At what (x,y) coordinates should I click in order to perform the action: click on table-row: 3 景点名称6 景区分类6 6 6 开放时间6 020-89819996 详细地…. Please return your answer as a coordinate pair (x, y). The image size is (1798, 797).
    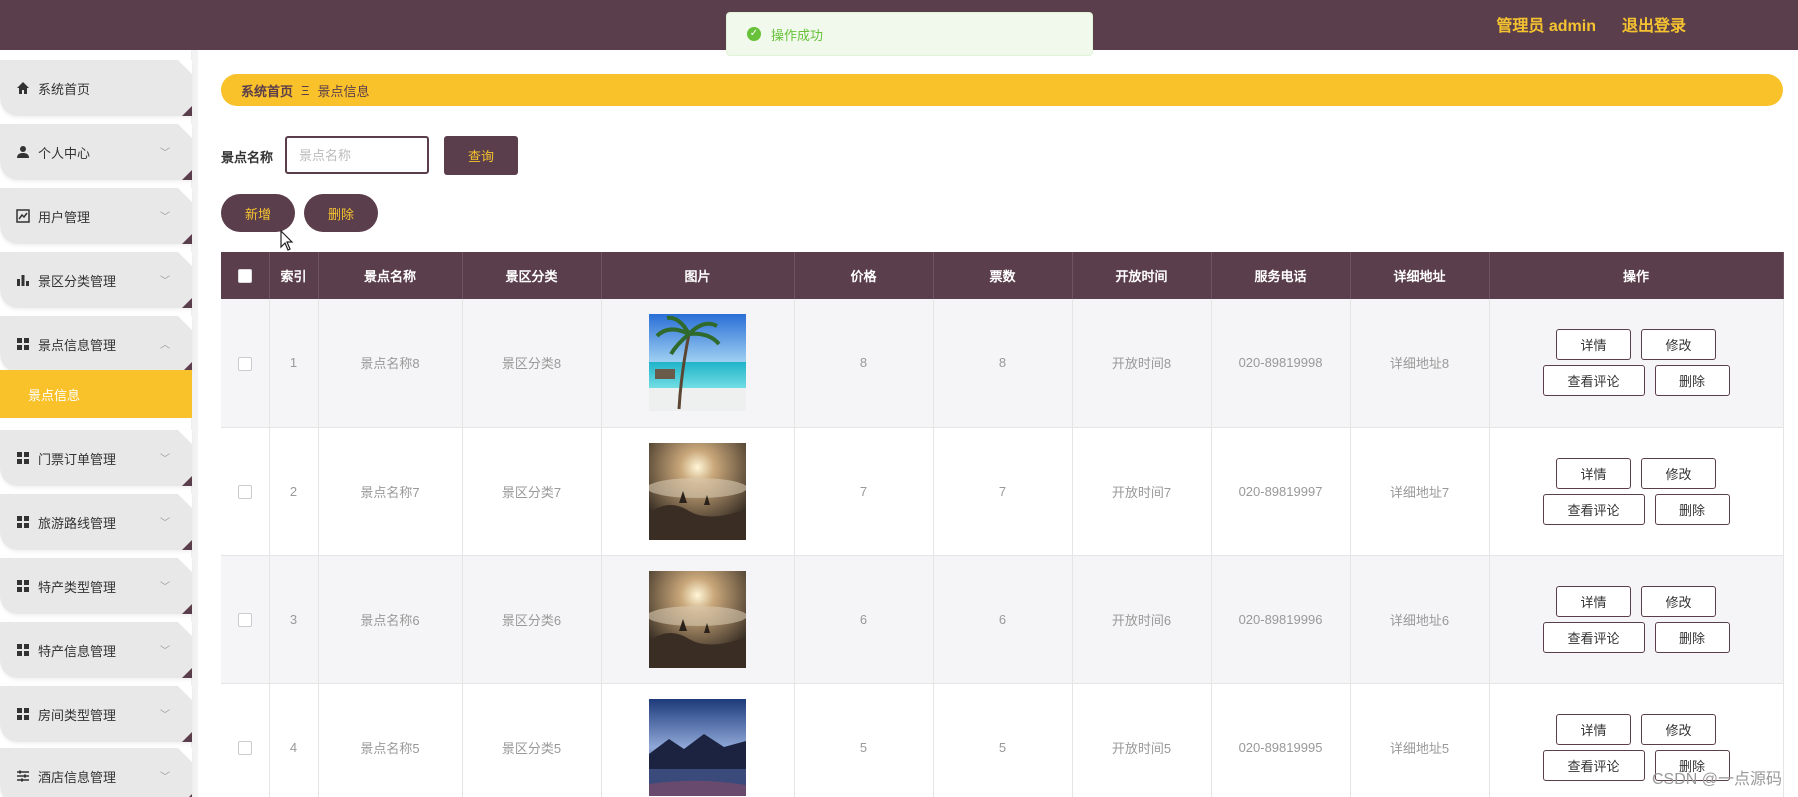
    Looking at the image, I should click on (1002, 619).